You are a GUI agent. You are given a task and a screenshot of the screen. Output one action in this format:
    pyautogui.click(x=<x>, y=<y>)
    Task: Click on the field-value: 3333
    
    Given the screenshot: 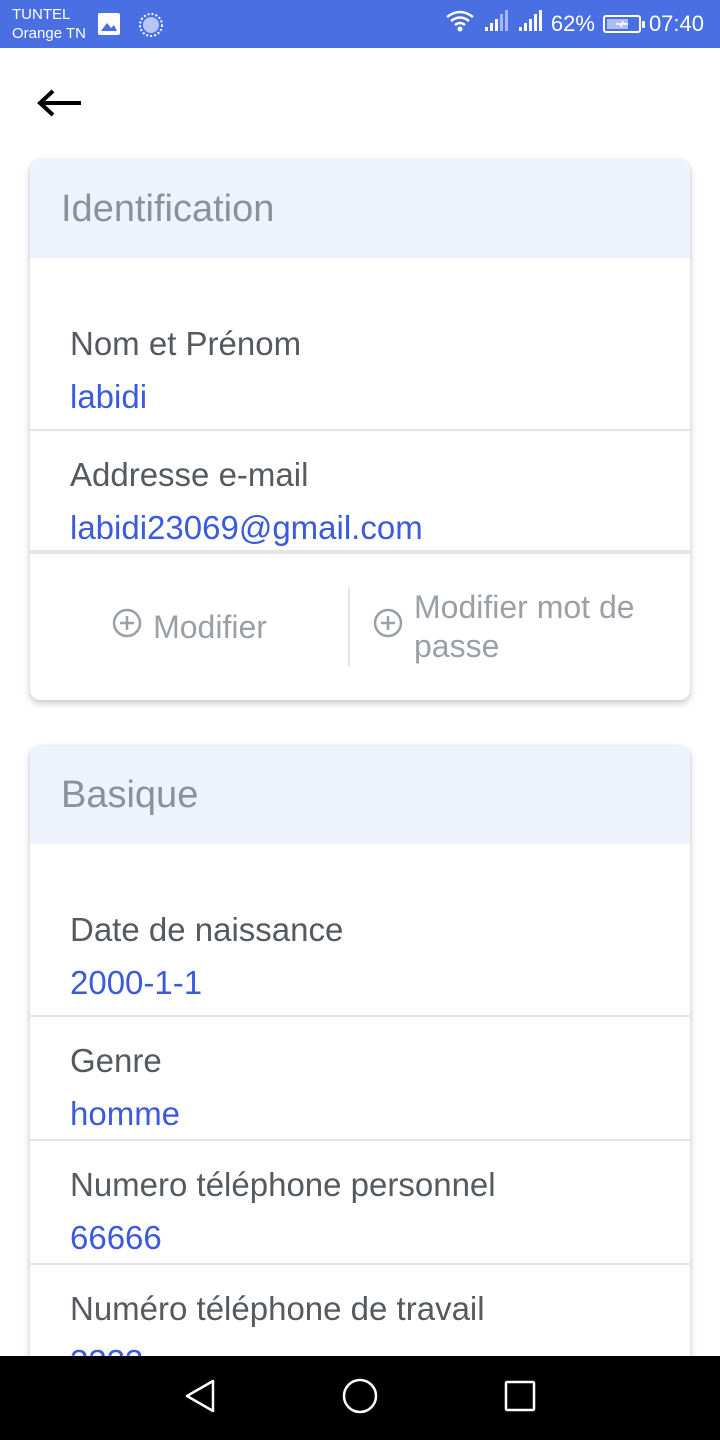 What is the action you would take?
    pyautogui.click(x=360, y=1349)
    